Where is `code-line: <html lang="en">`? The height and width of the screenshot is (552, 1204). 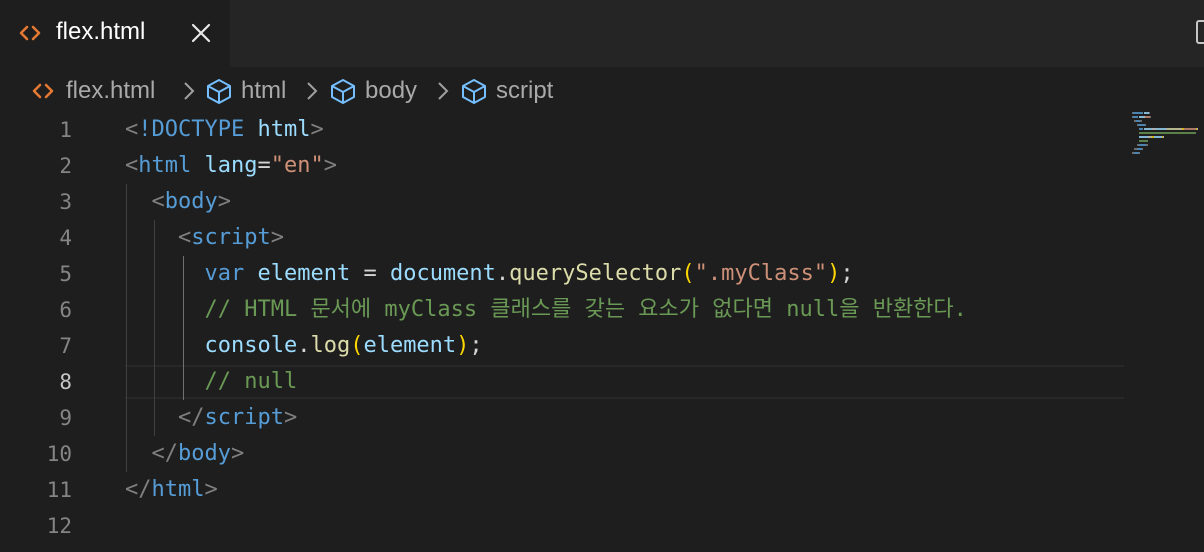
code-line: <html lang="en"> is located at coordinates (231, 166).